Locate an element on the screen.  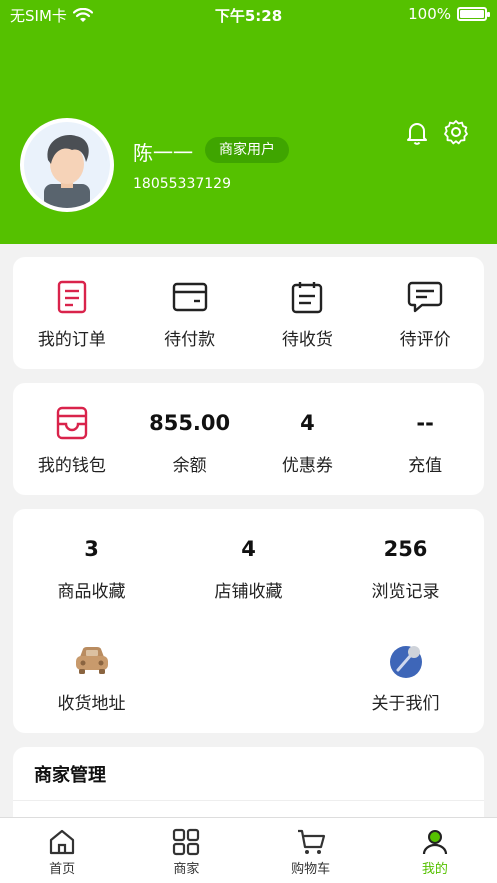
service-label: 关于我们 is located at coordinates (405, 704).